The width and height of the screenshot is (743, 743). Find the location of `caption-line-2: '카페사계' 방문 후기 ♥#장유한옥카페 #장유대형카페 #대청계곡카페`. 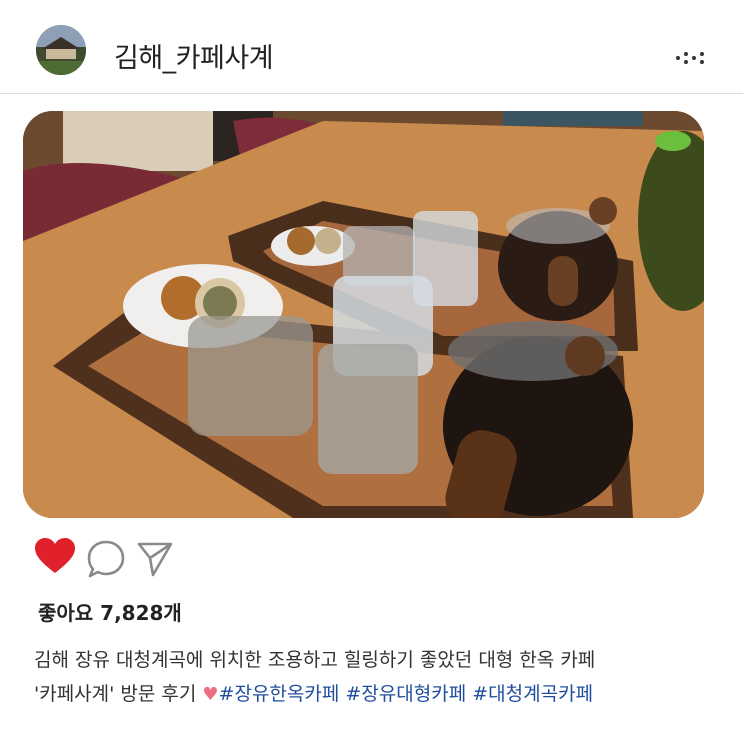

caption-line-2: '카페사계' 방문 후기 ♥#장유한옥카페 #장유대형카페 #대청계곡카페 is located at coordinates (379, 694).